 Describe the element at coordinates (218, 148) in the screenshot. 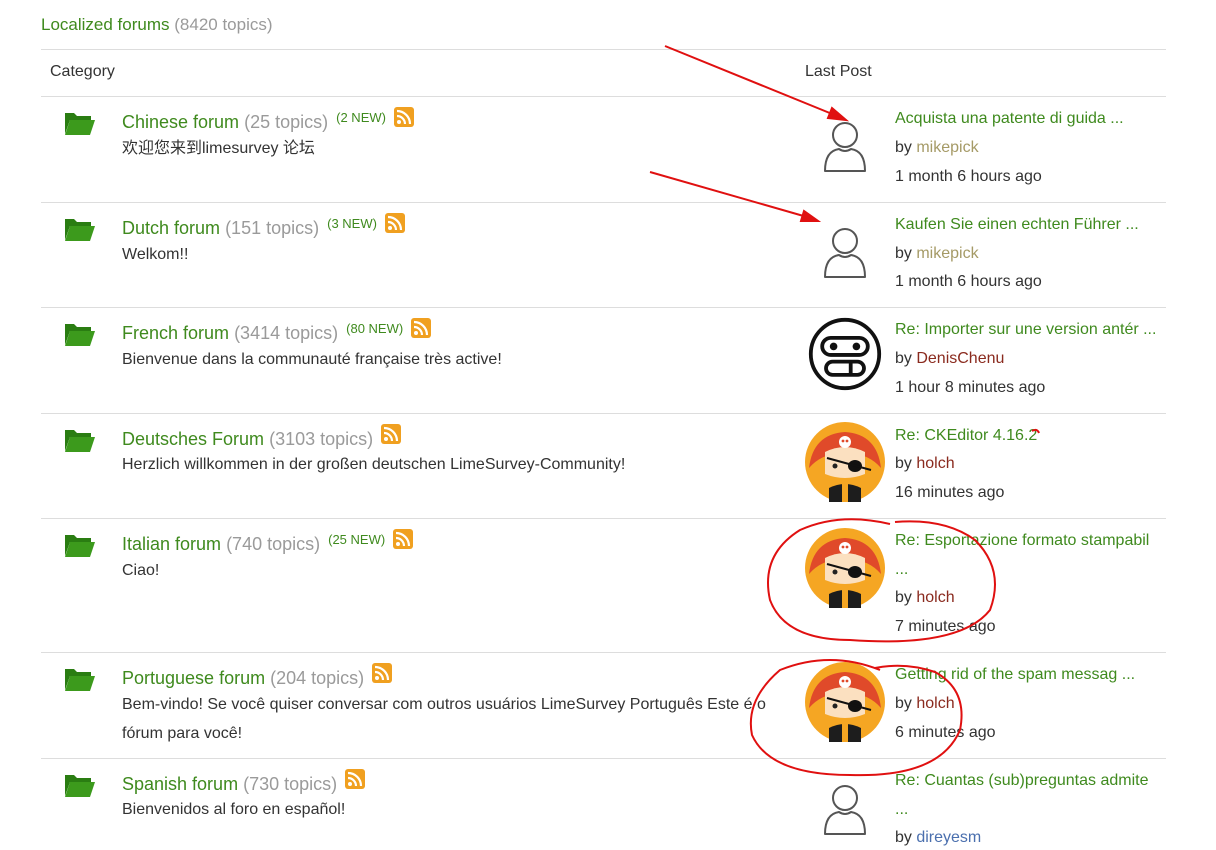

I see `forum-description: 欢迎您来到limesurvey 论坛` at that location.